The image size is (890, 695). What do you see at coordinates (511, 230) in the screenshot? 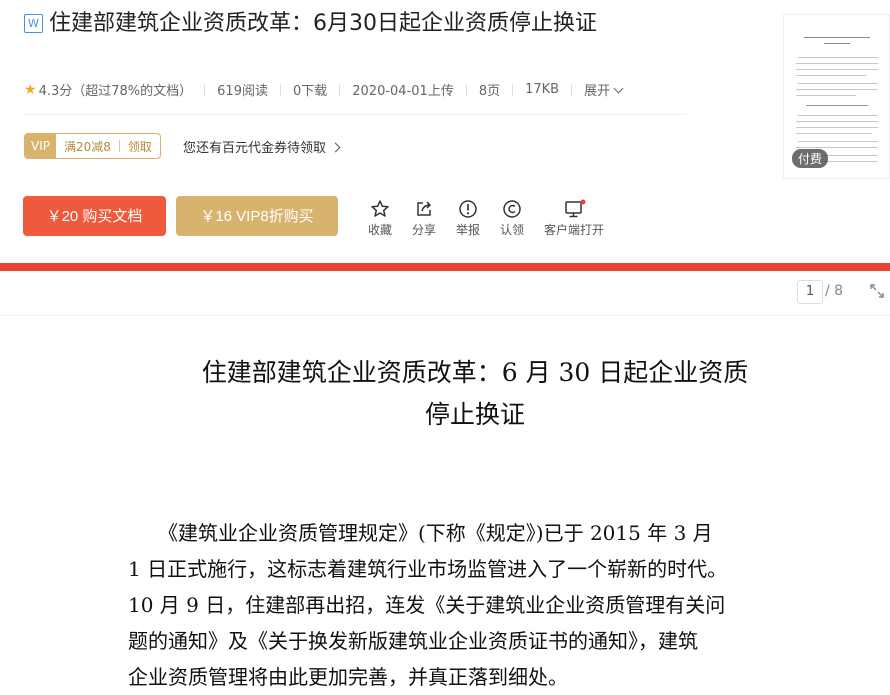
I see `claim-label: 认领` at bounding box center [511, 230].